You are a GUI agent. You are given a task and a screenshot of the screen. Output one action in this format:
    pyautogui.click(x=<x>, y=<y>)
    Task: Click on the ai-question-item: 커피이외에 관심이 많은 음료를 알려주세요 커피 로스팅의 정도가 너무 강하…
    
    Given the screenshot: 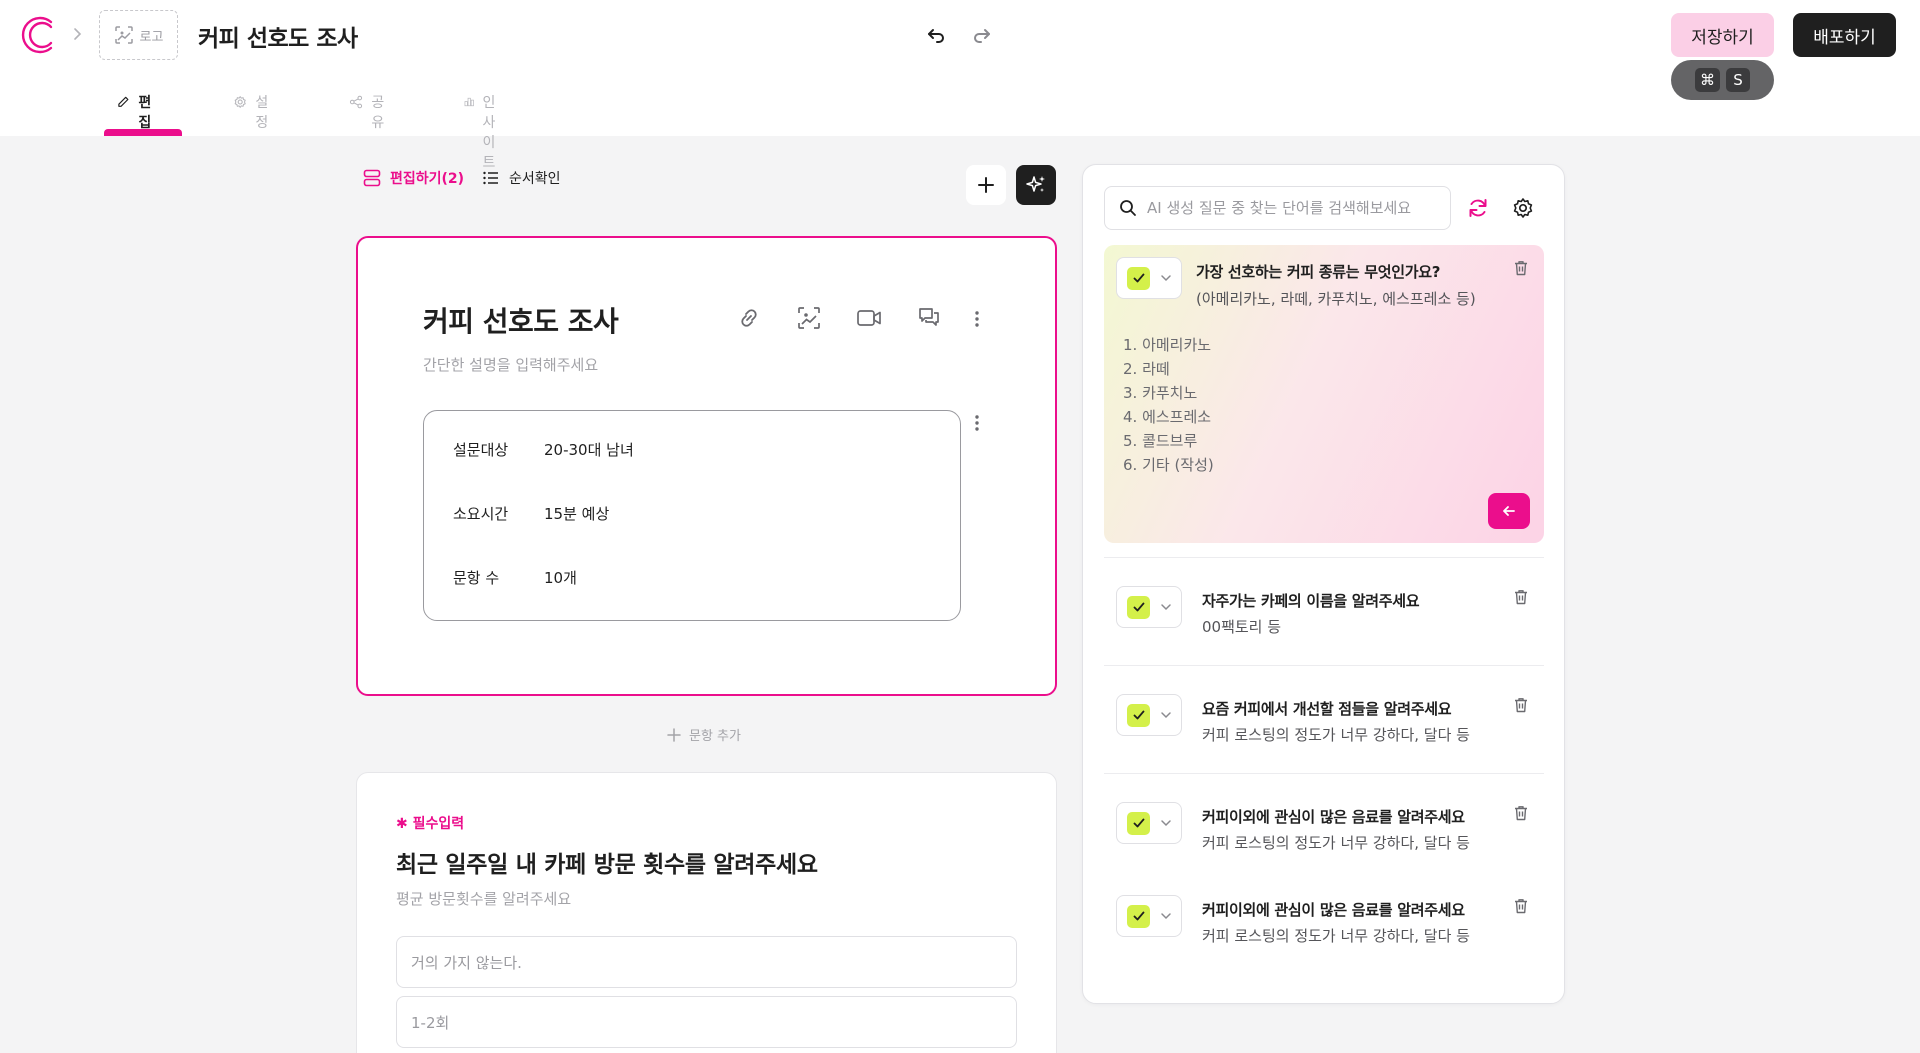 What is the action you would take?
    pyautogui.click(x=1324, y=919)
    